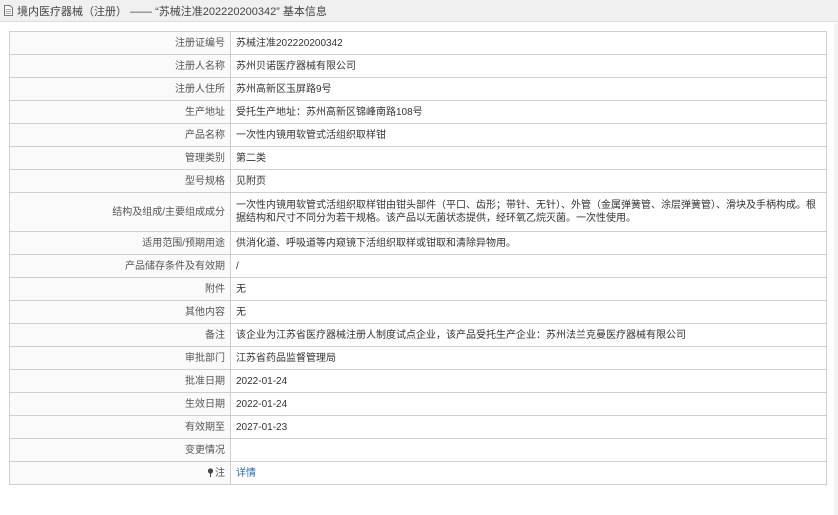 The width and height of the screenshot is (838, 515). I want to click on field-label: 变更情况, so click(120, 450).